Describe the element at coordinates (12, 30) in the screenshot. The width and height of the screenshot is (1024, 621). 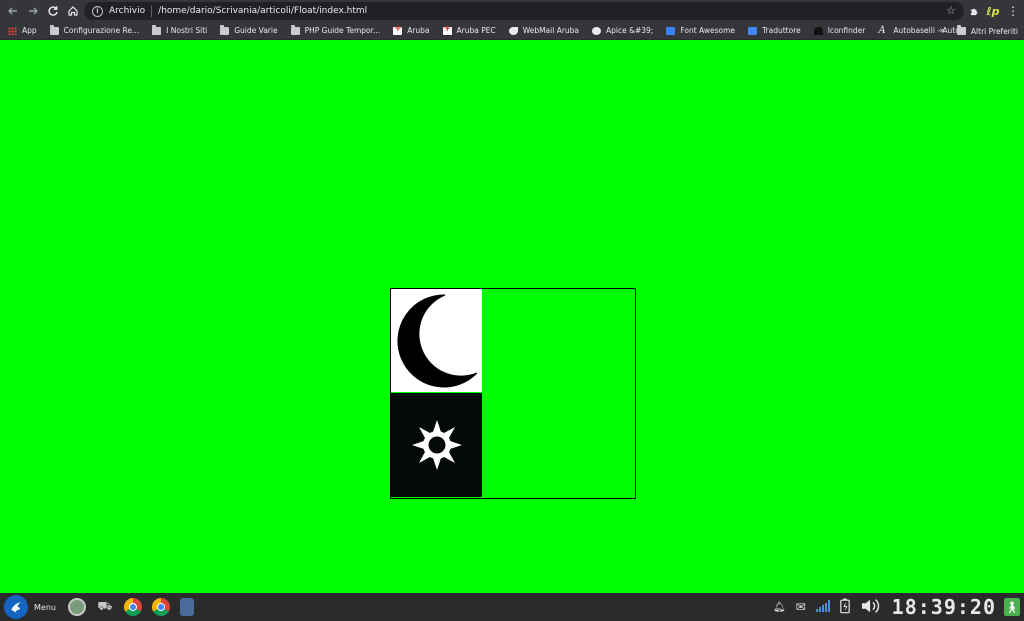
I see `apps-grid-icon` at that location.